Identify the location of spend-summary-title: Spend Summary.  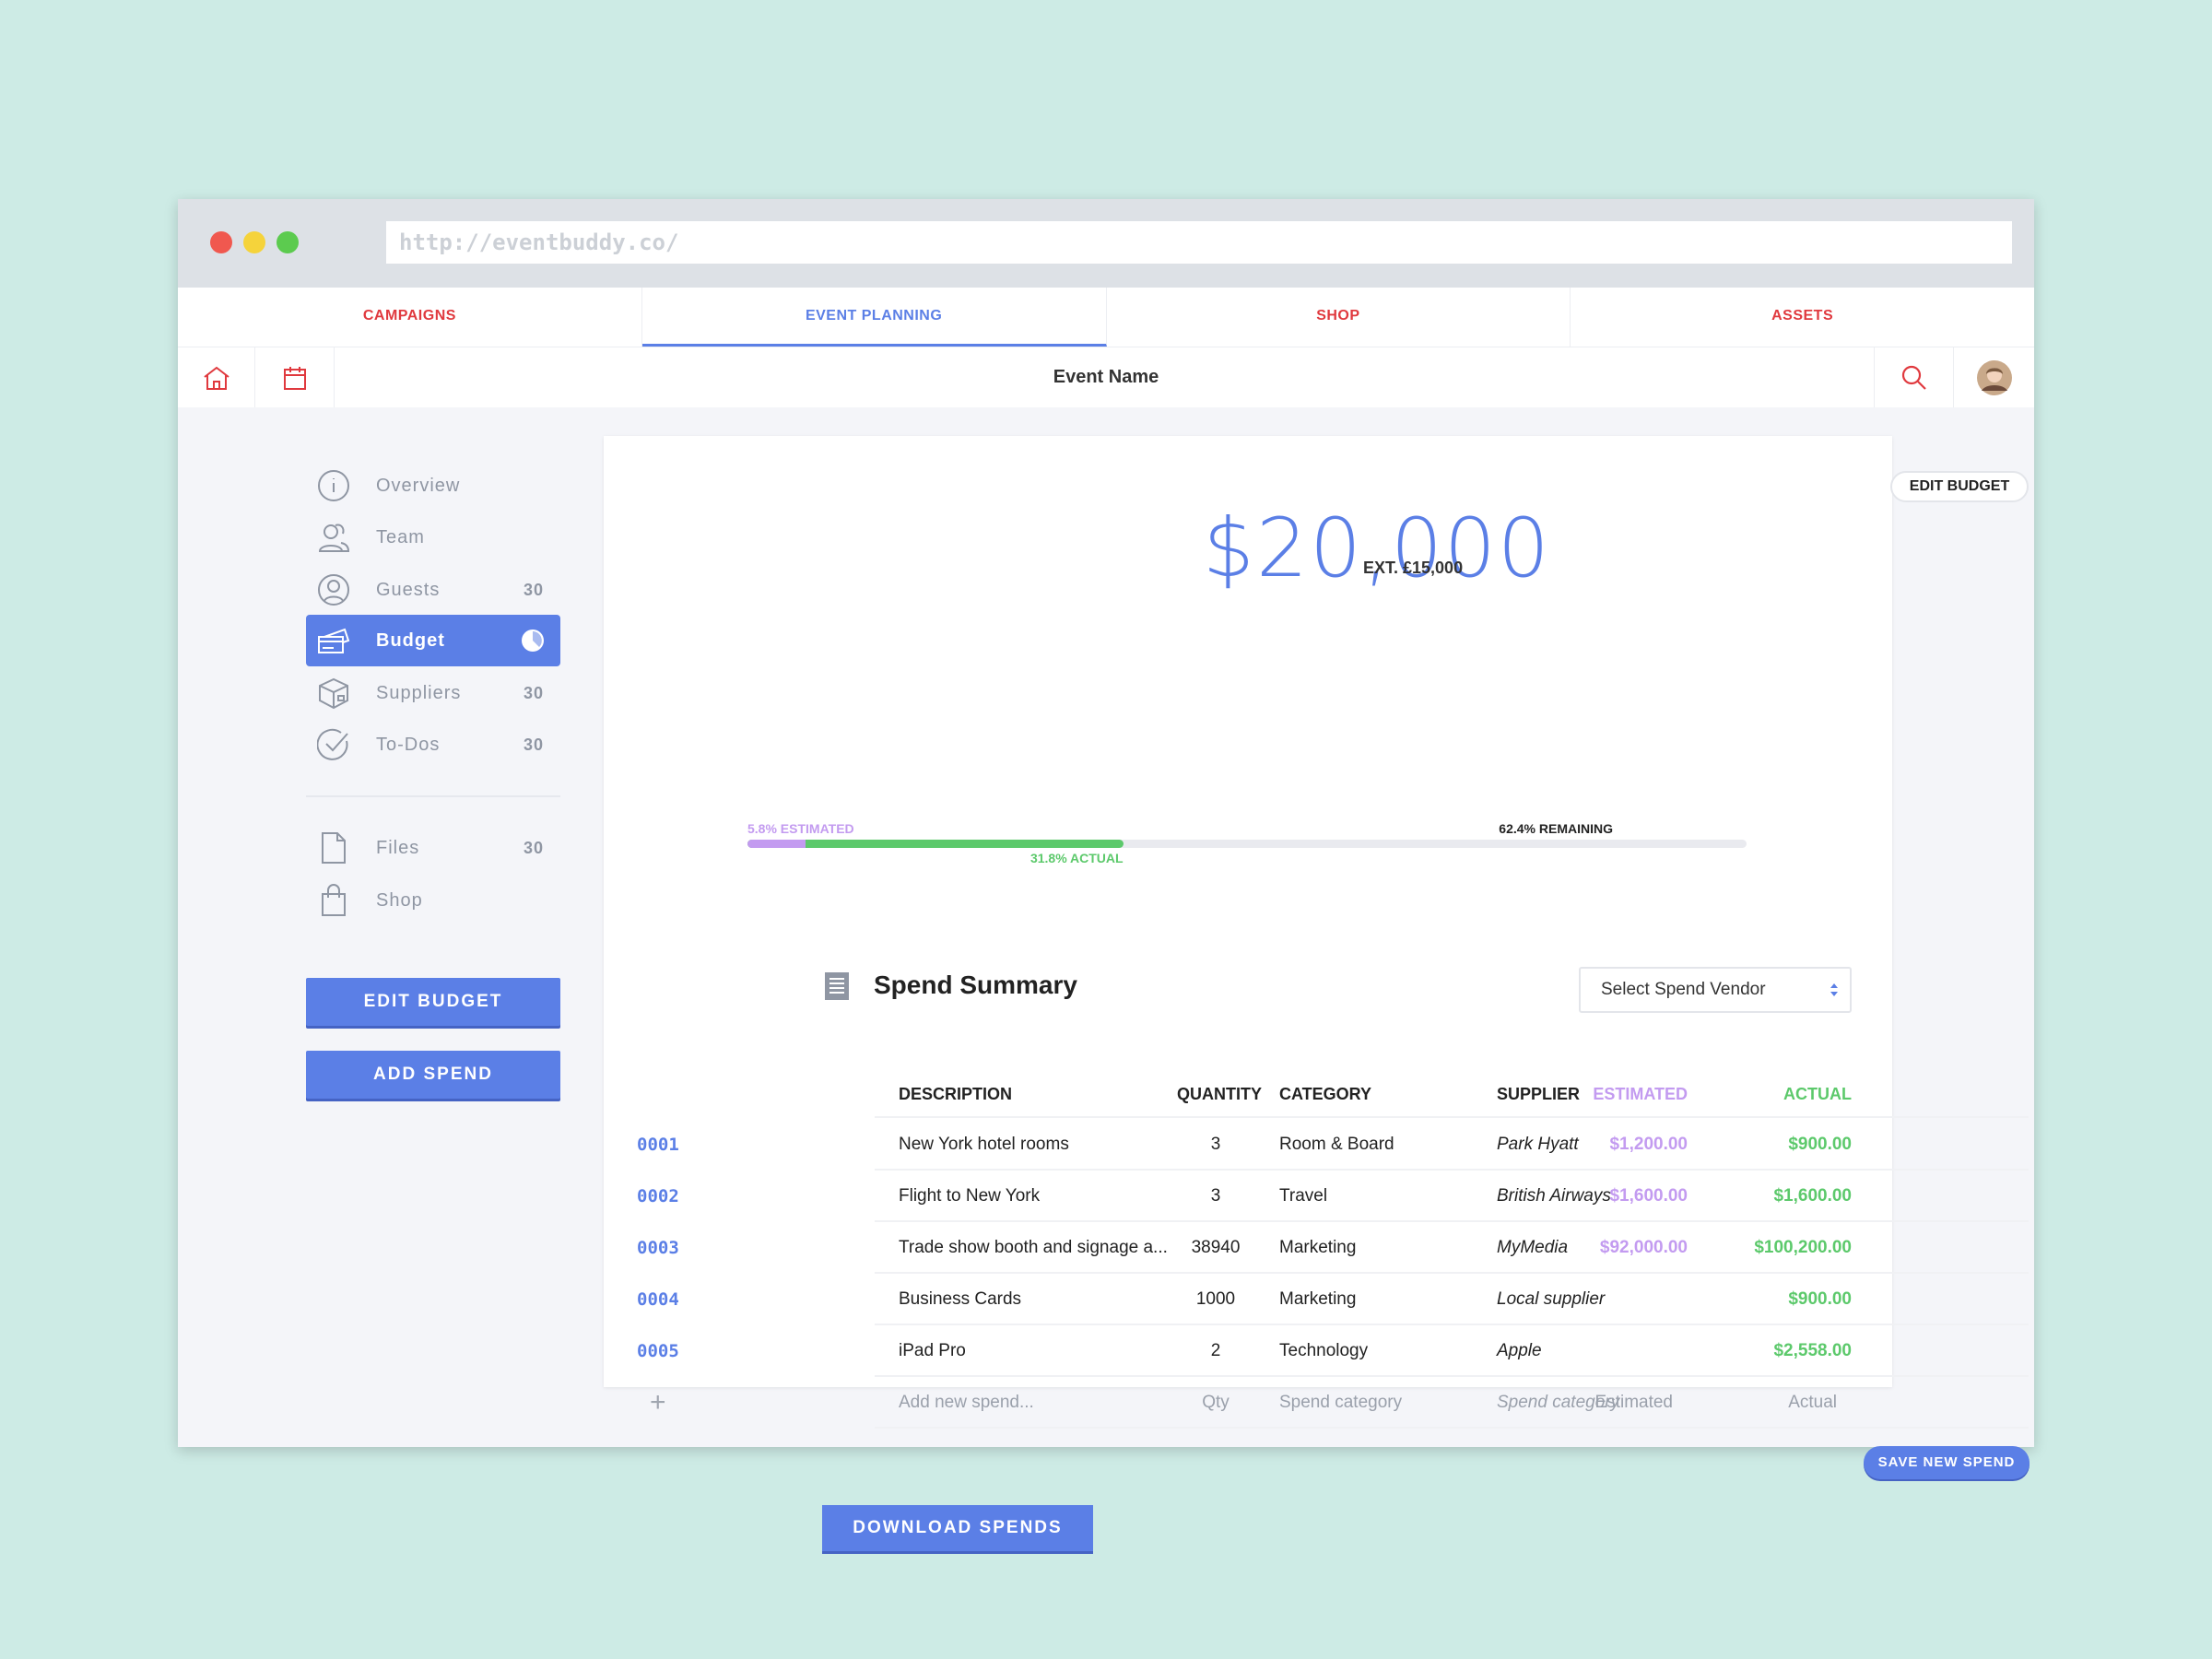
(975, 985).